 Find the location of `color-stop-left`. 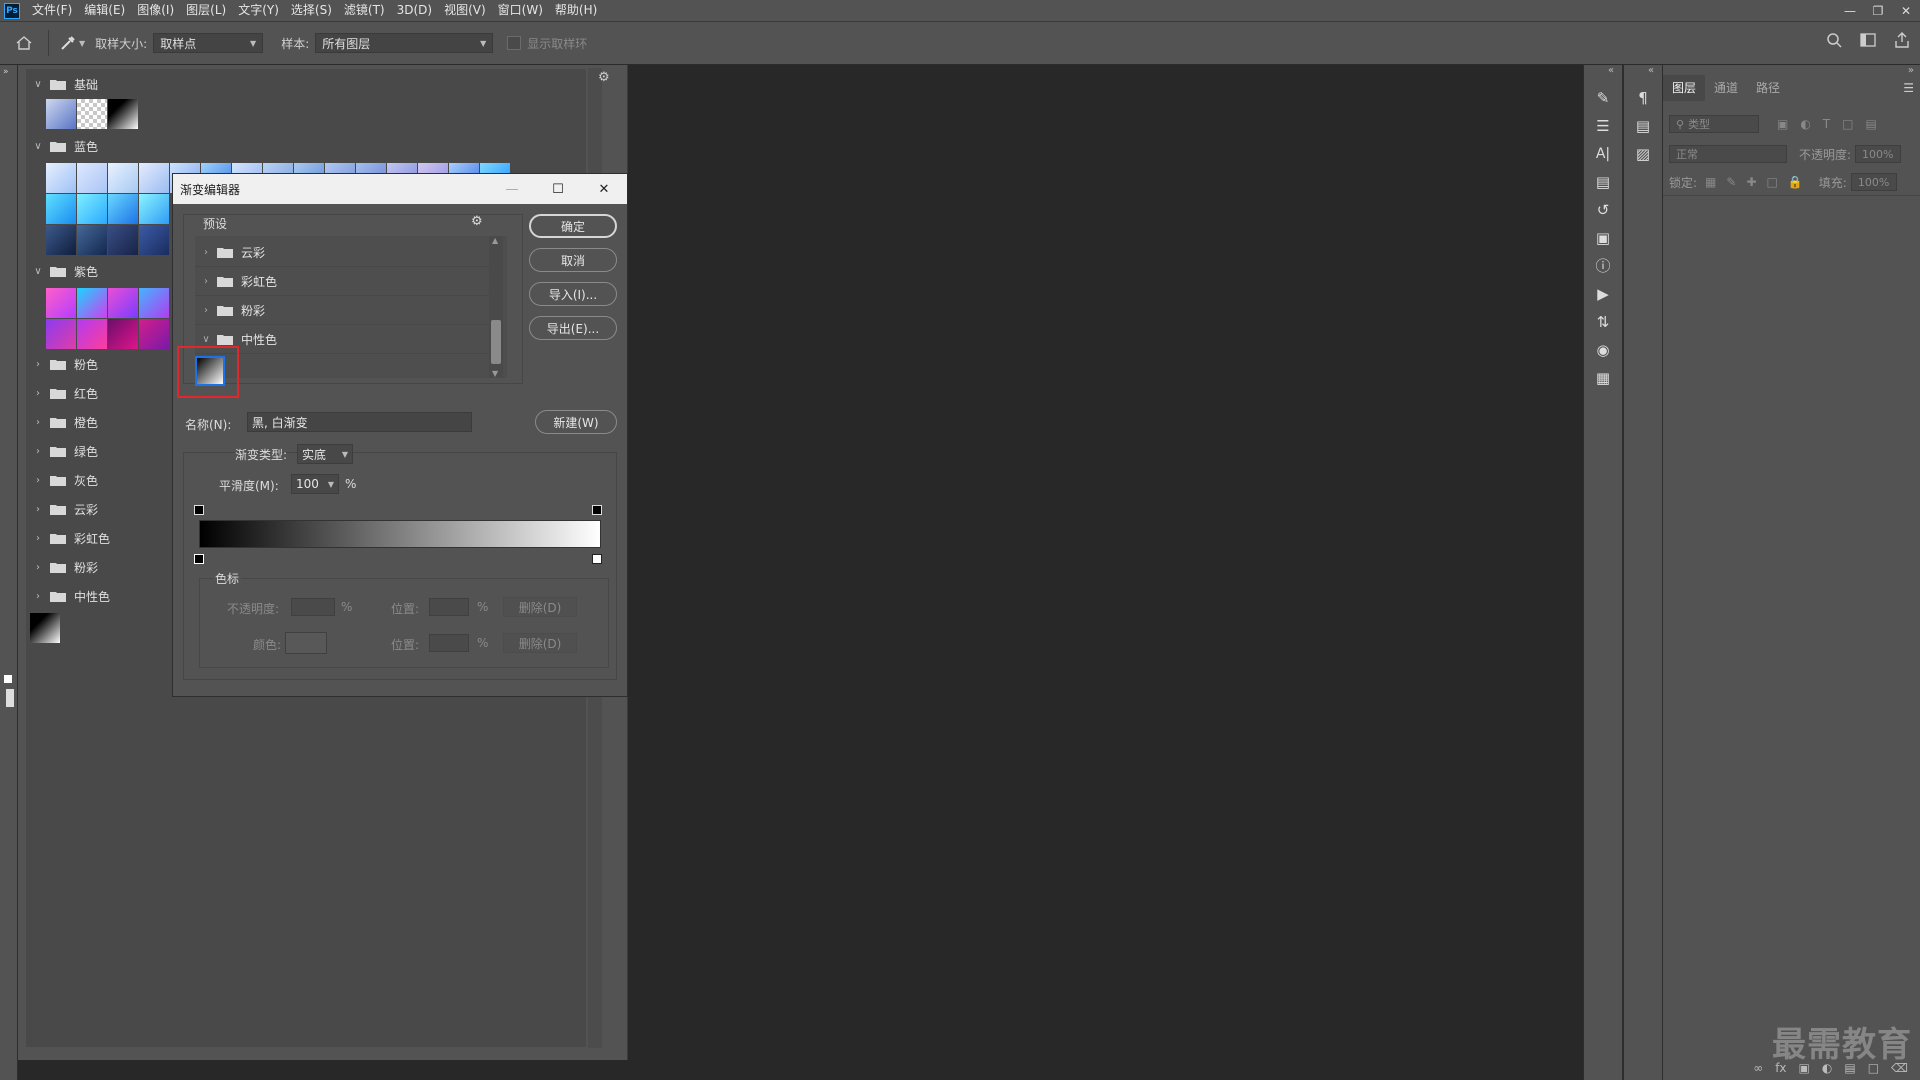

color-stop-left is located at coordinates (199, 559).